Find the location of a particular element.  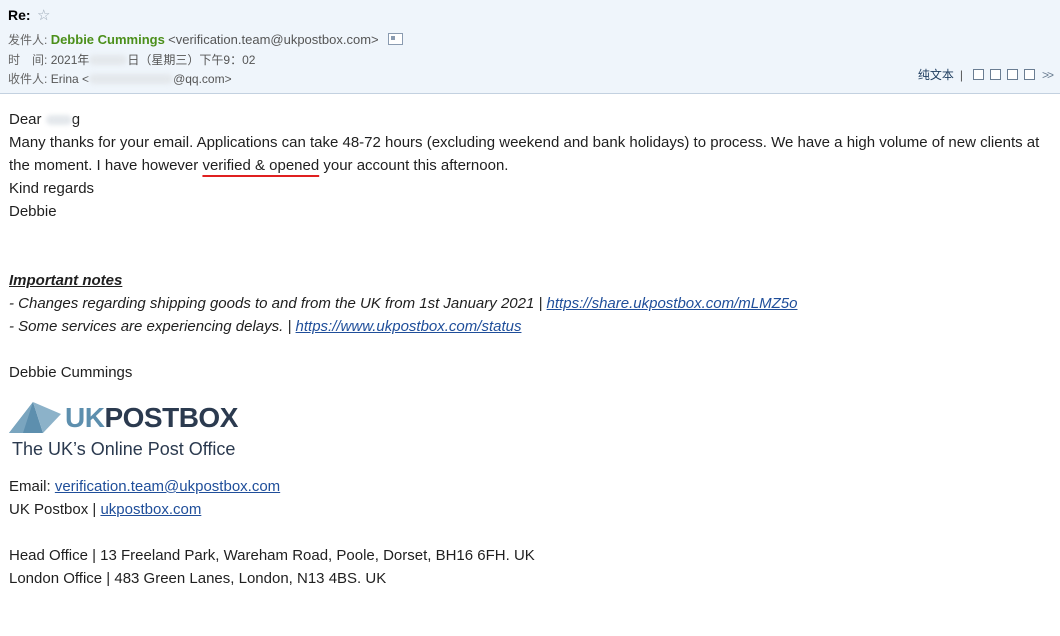

status-link: https://www.ukpostbox.com/status is located at coordinates (409, 326).